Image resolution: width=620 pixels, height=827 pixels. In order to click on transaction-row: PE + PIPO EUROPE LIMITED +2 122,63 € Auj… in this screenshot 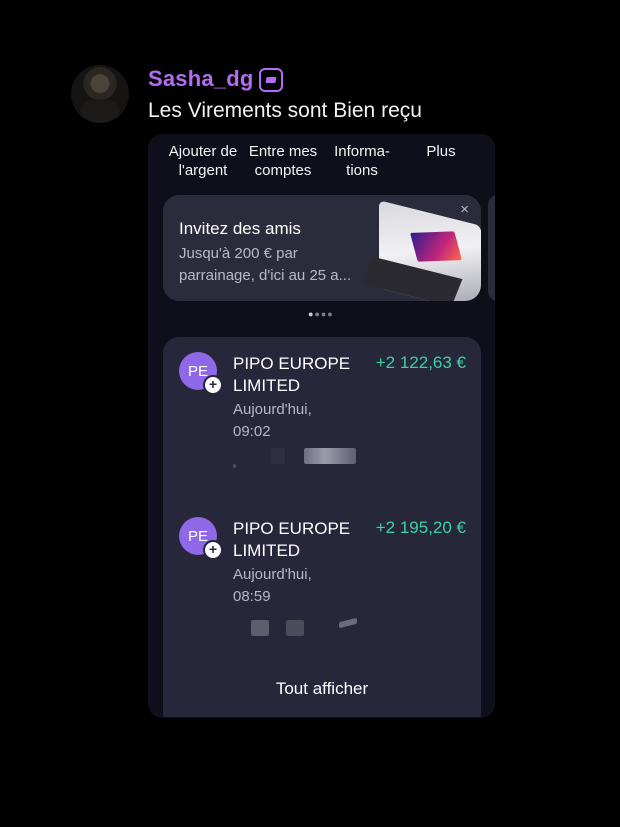, I will do `click(322, 402)`.